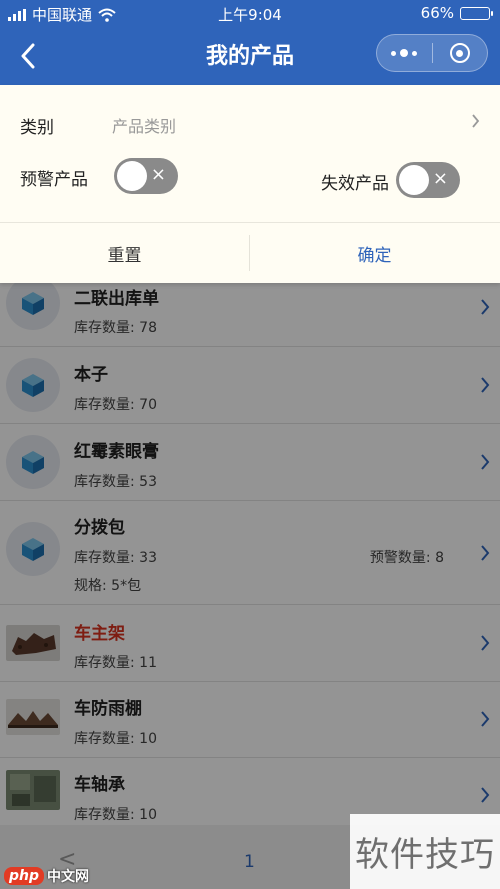  What do you see at coordinates (250, 120) in the screenshot?
I see `category-row: 类别 产品类别` at bounding box center [250, 120].